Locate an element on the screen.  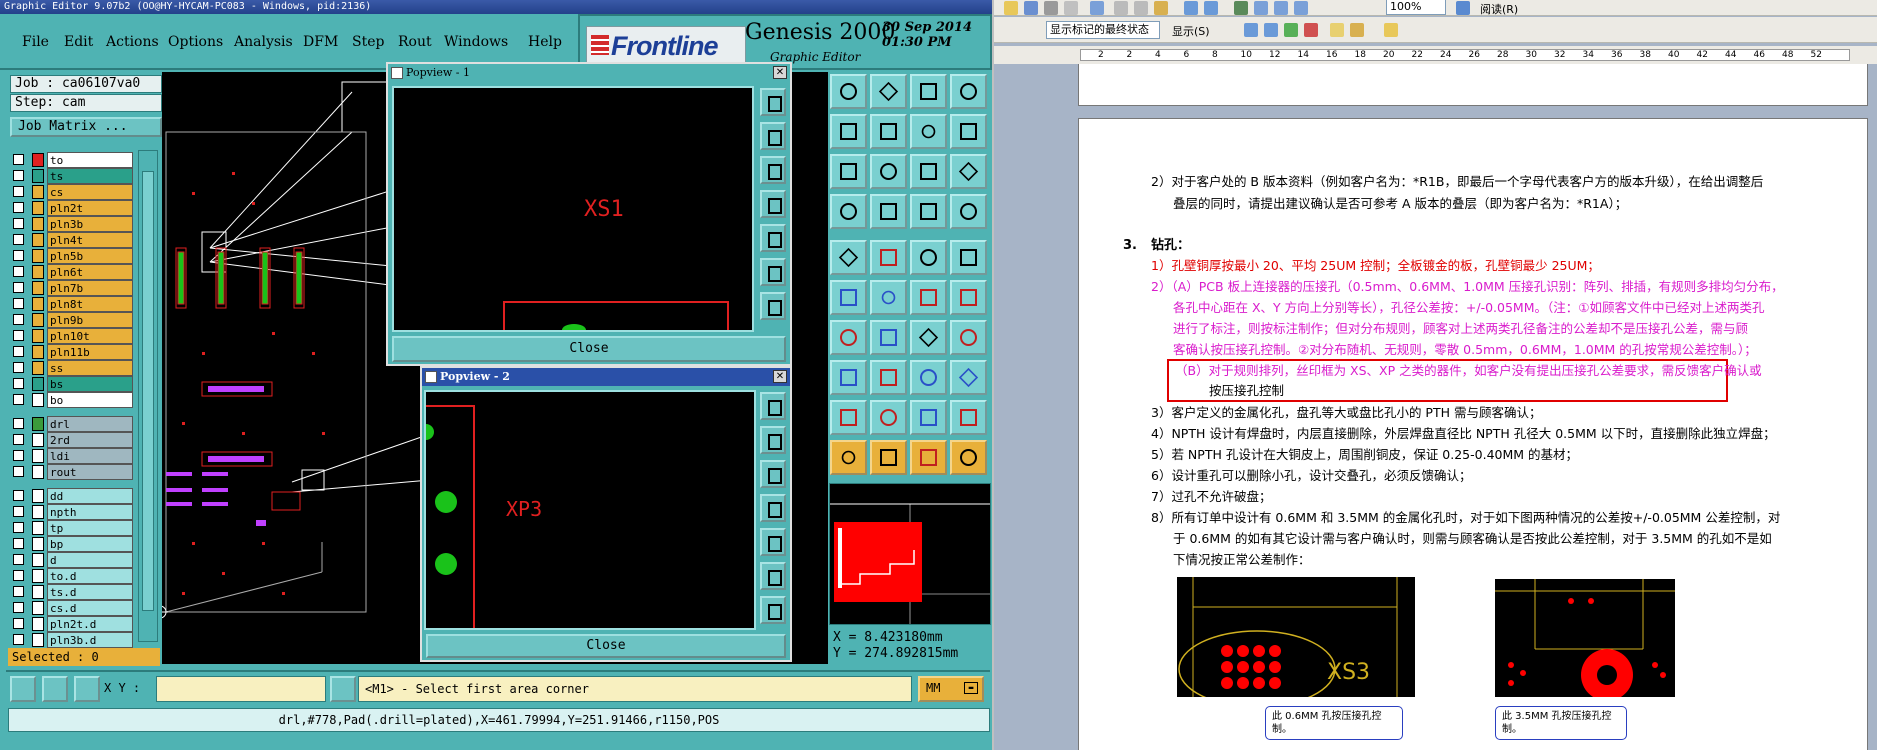
columns-icon is located at coordinates (1281, 8).